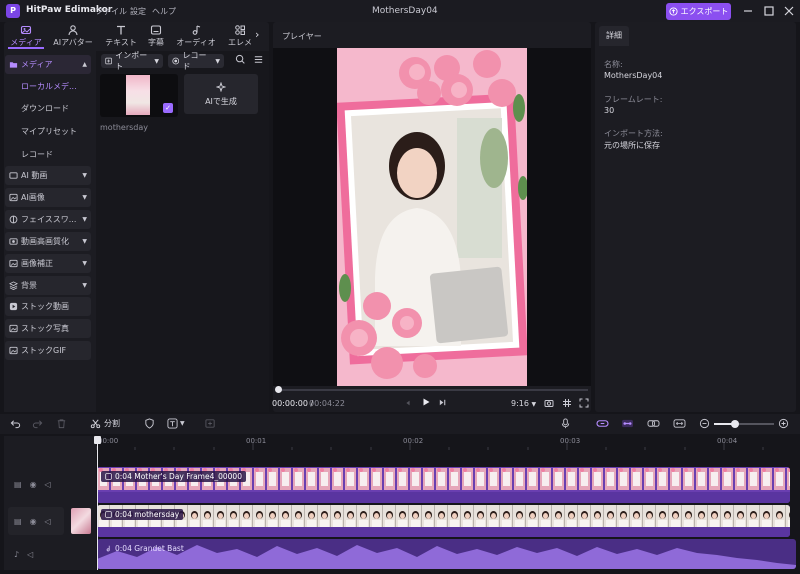 The height and width of the screenshot is (574, 800). Describe the element at coordinates (783, 425) in the screenshot. I see `zoom-in-icon` at that location.